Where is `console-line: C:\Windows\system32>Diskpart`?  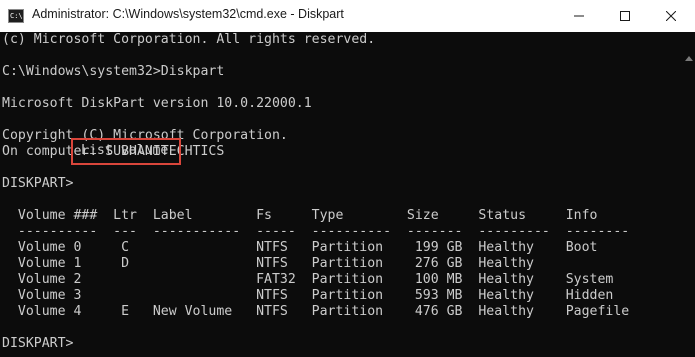
console-line: C:\Windows\system32>Diskpart is located at coordinates (113, 71).